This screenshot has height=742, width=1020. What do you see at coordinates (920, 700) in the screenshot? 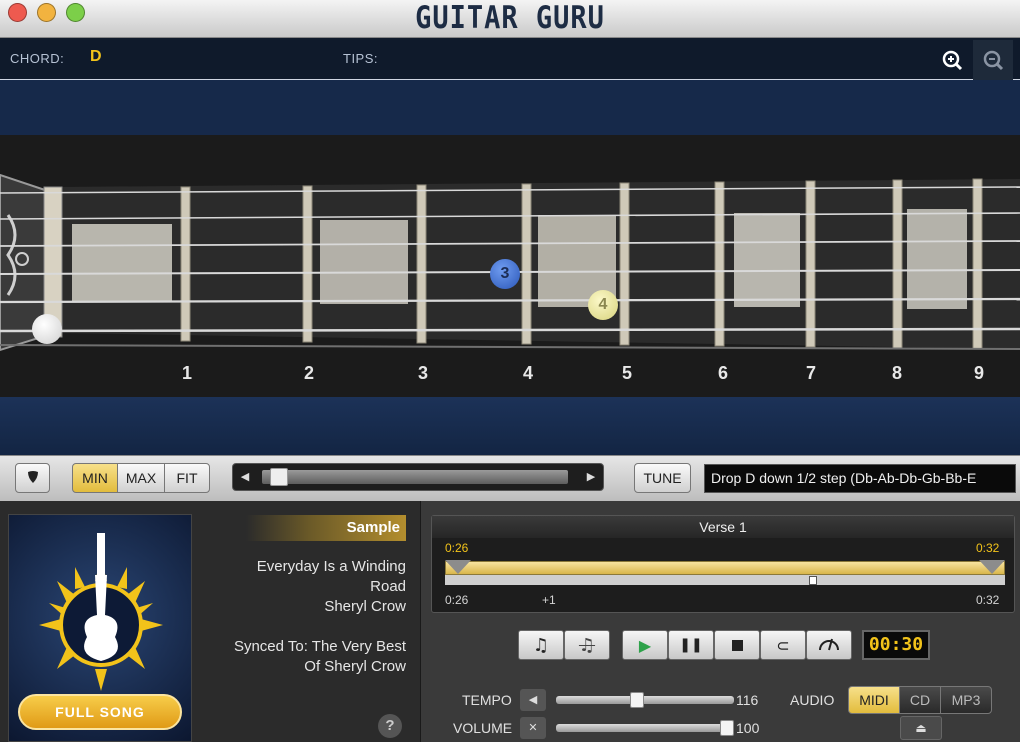
I see `audio-cd-button: CD` at bounding box center [920, 700].